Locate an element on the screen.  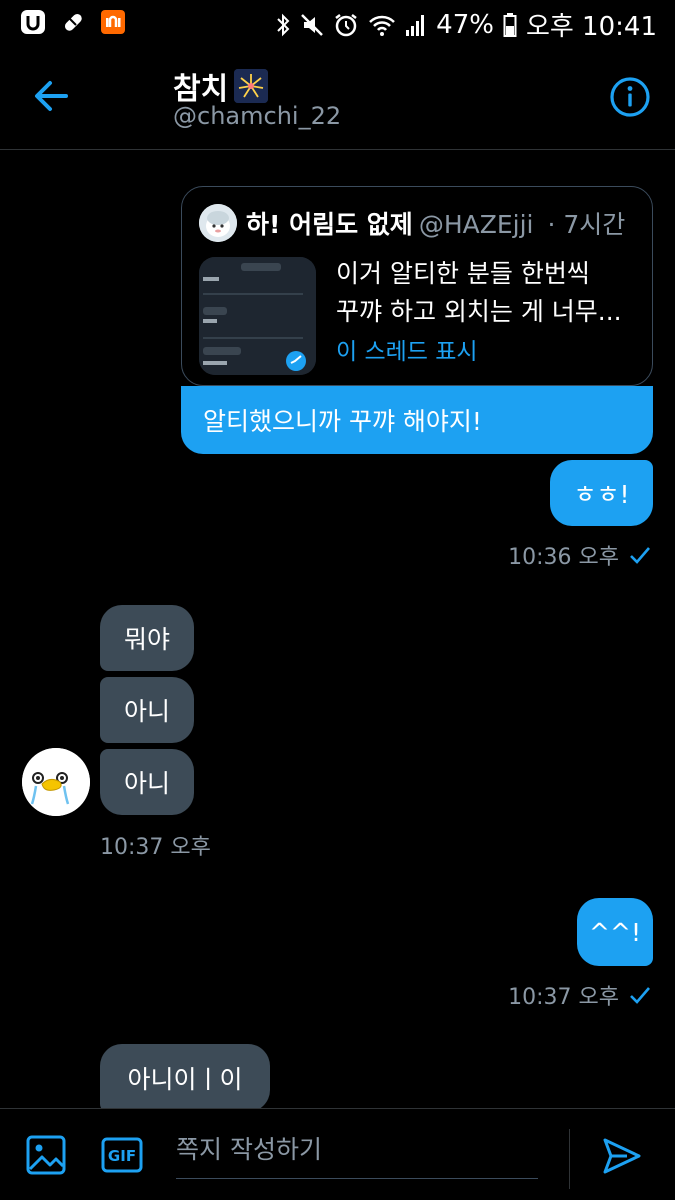
send-icon is located at coordinates (622, 1156).